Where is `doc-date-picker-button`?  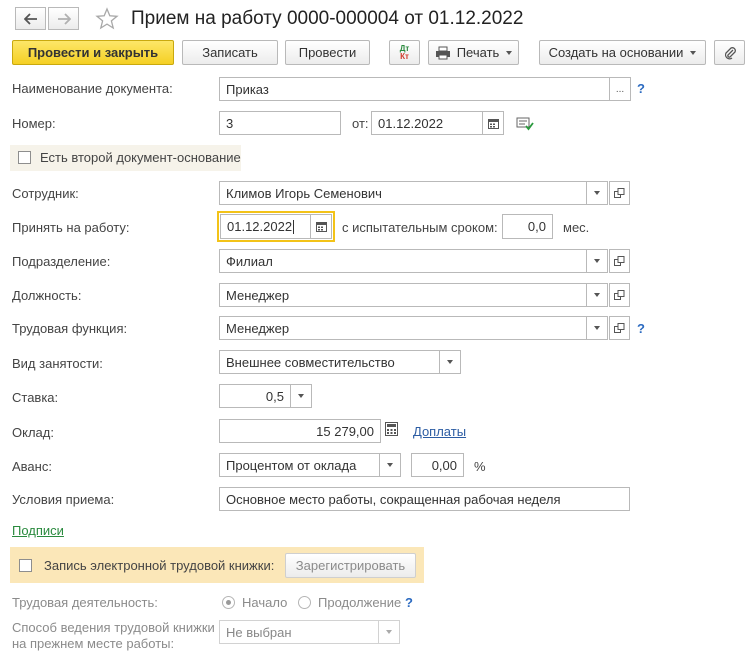 doc-date-picker-button is located at coordinates (493, 123).